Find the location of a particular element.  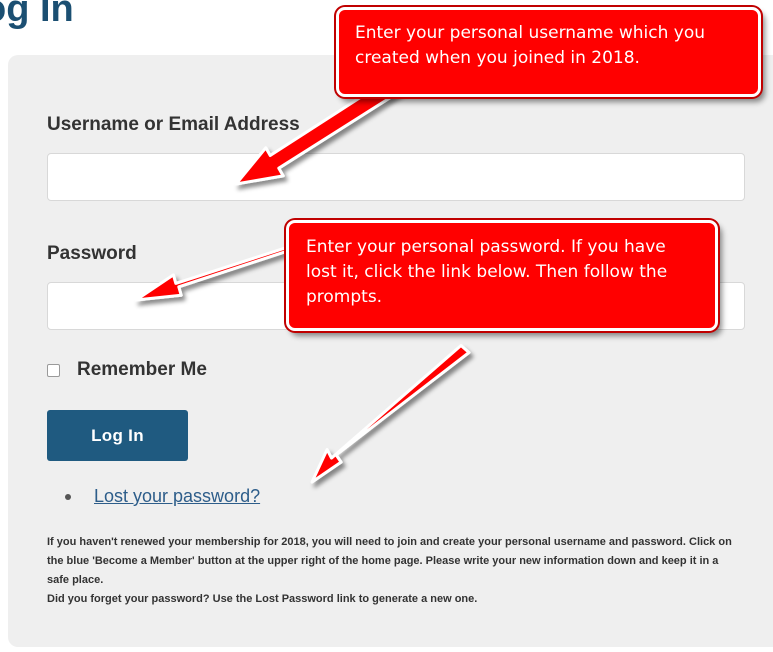

login-button: Log In is located at coordinates (117, 435).